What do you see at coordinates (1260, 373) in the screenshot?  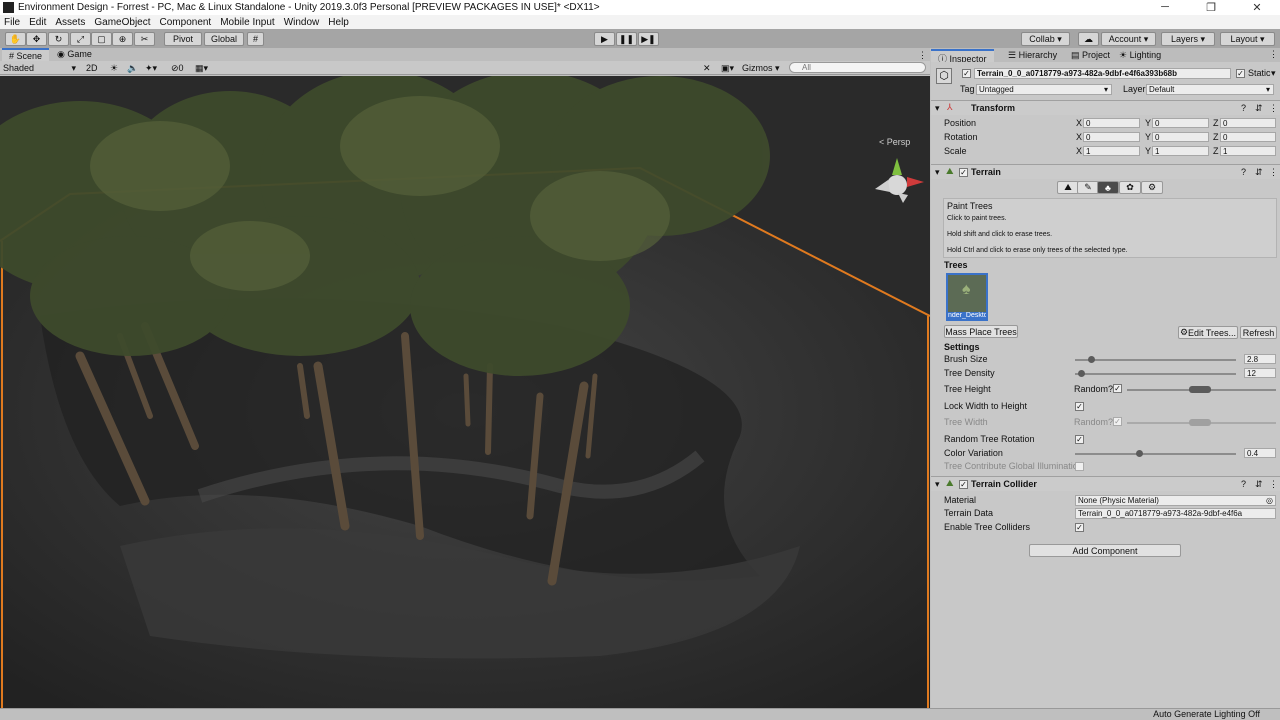 I see `tree-density-field: 12` at bounding box center [1260, 373].